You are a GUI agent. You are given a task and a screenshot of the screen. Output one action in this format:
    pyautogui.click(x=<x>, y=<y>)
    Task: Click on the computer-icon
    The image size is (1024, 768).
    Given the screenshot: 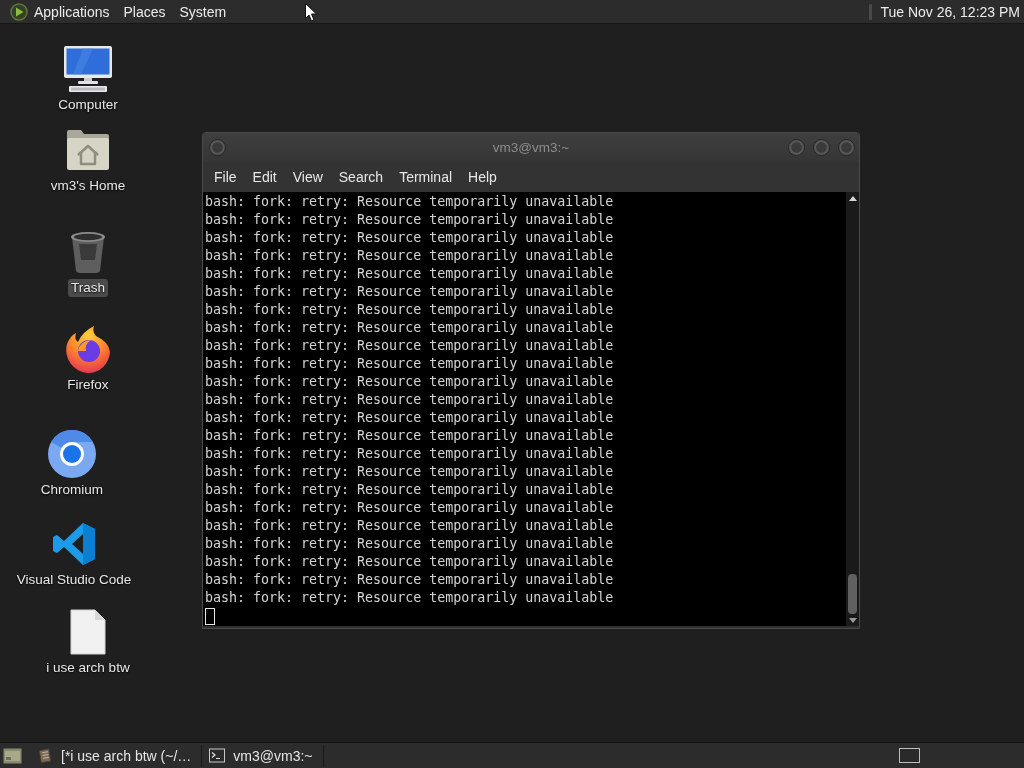 What is the action you would take?
    pyautogui.click(x=88, y=69)
    